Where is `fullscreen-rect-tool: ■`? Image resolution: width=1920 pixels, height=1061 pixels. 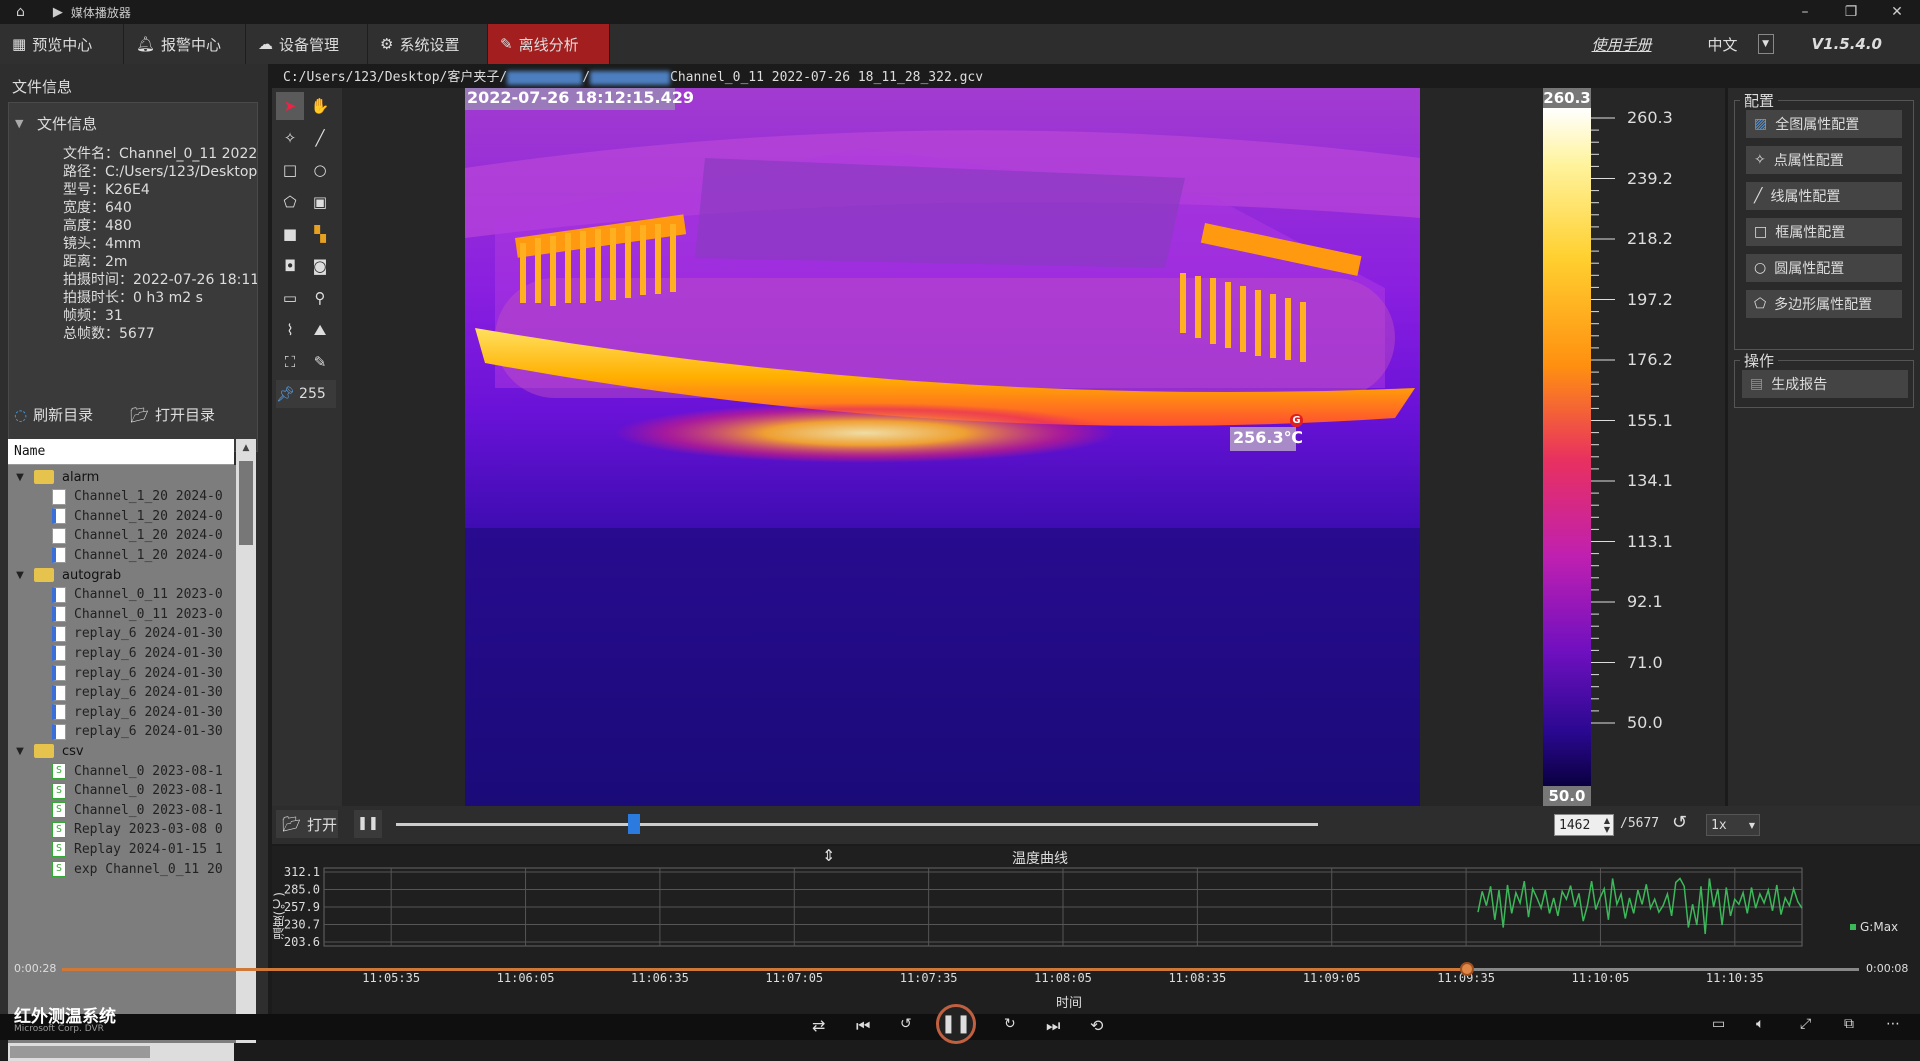 fullscreen-rect-tool: ■ is located at coordinates (290, 234).